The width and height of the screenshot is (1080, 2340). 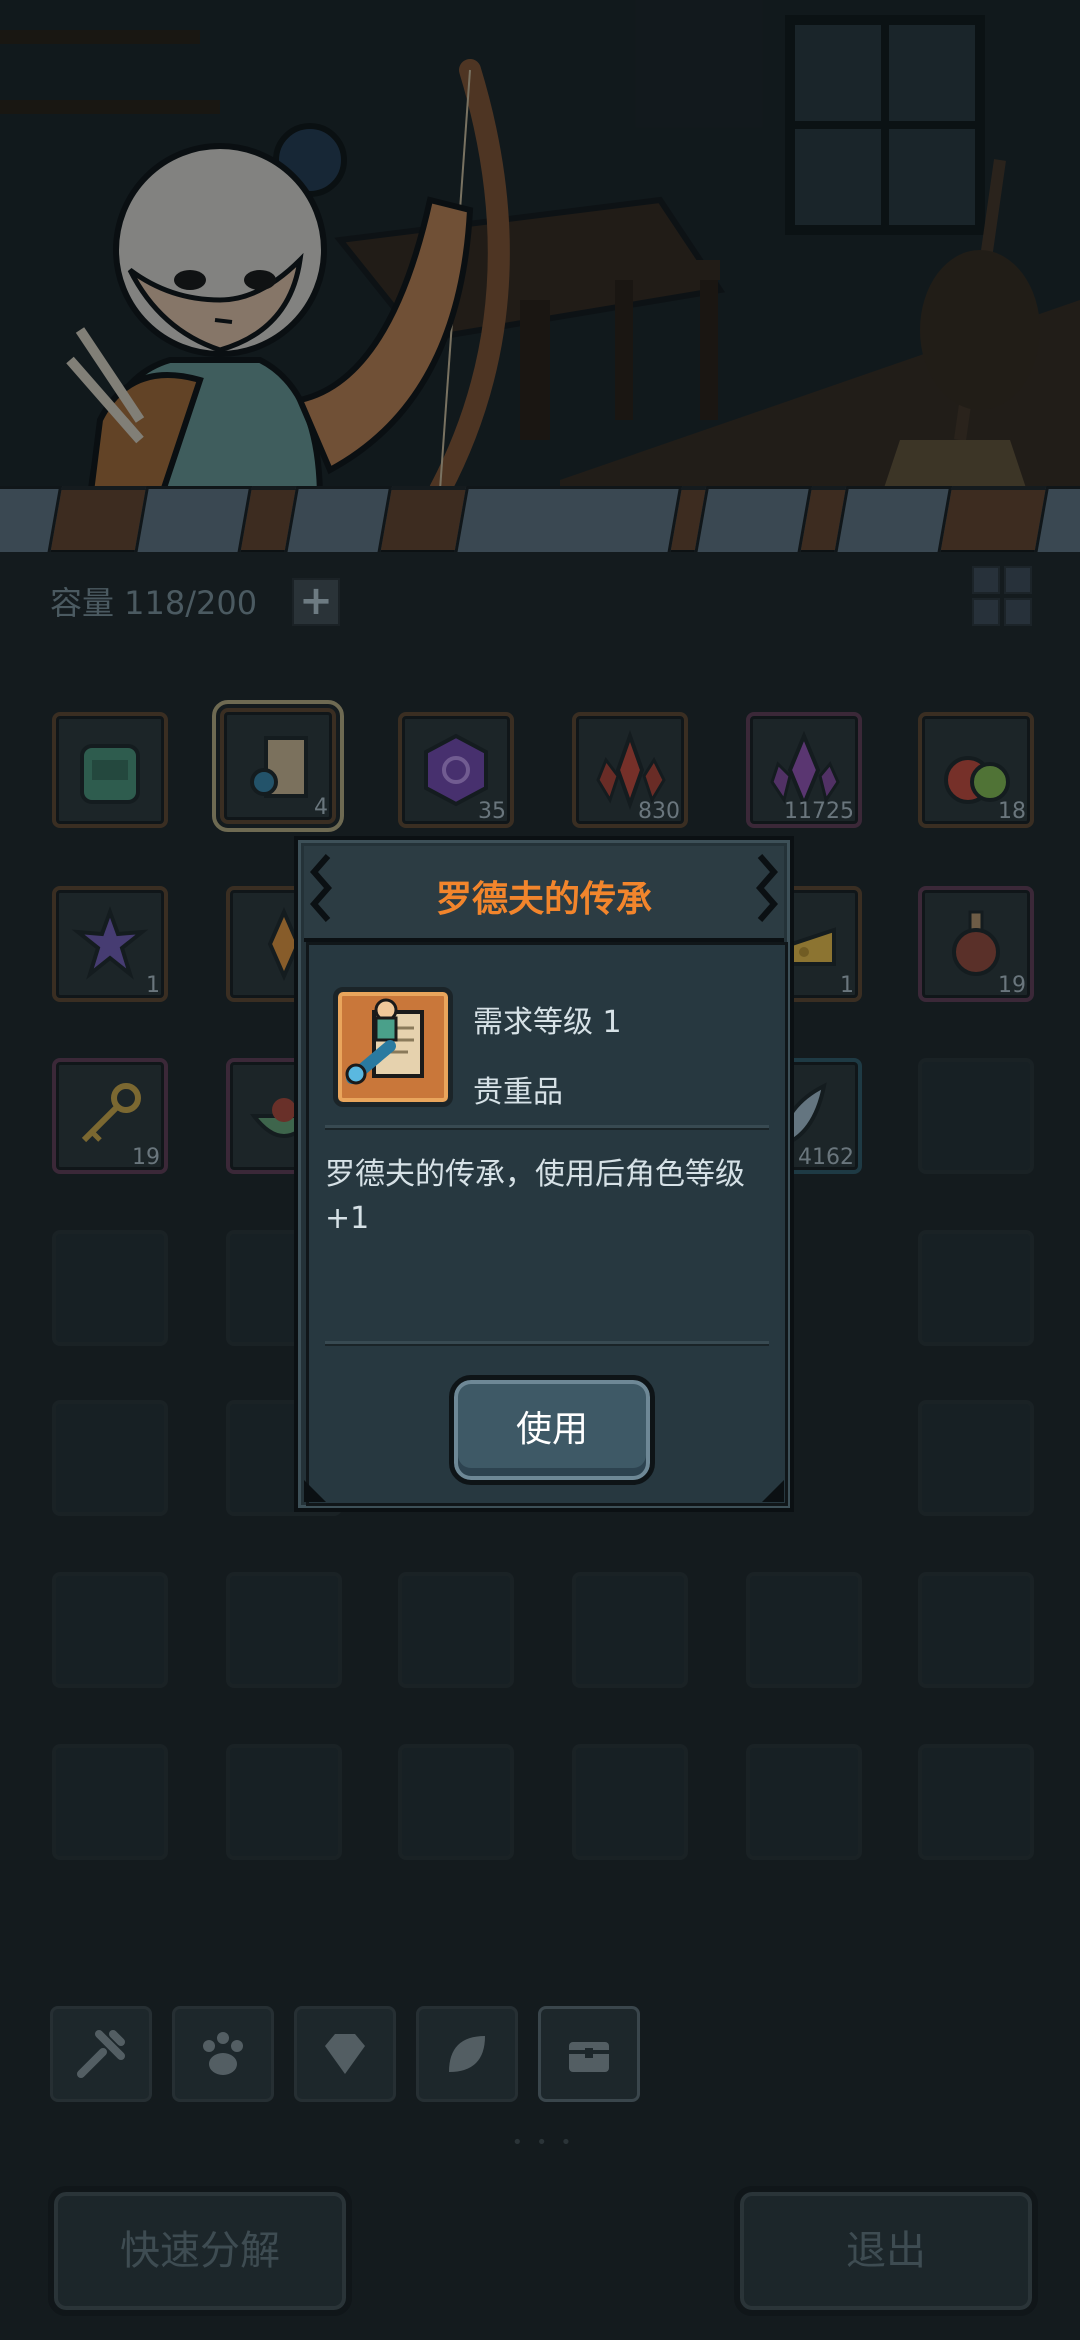 I want to click on potion-icon, so click(x=976, y=943).